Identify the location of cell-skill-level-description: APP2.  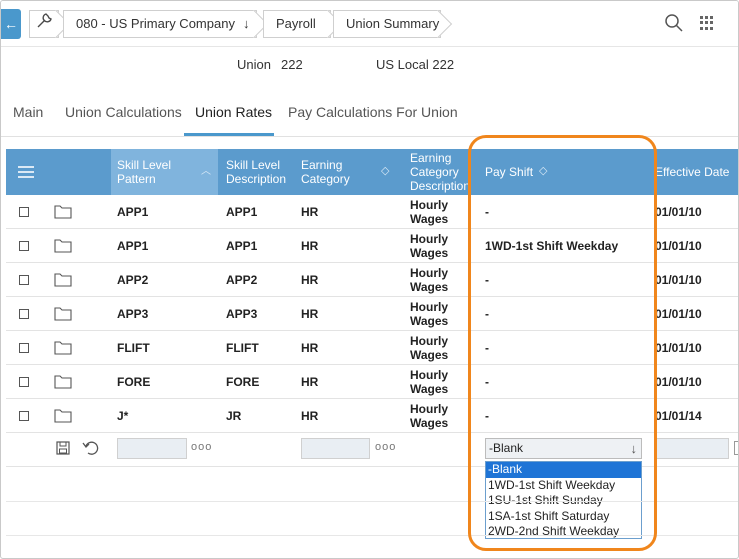
(242, 280).